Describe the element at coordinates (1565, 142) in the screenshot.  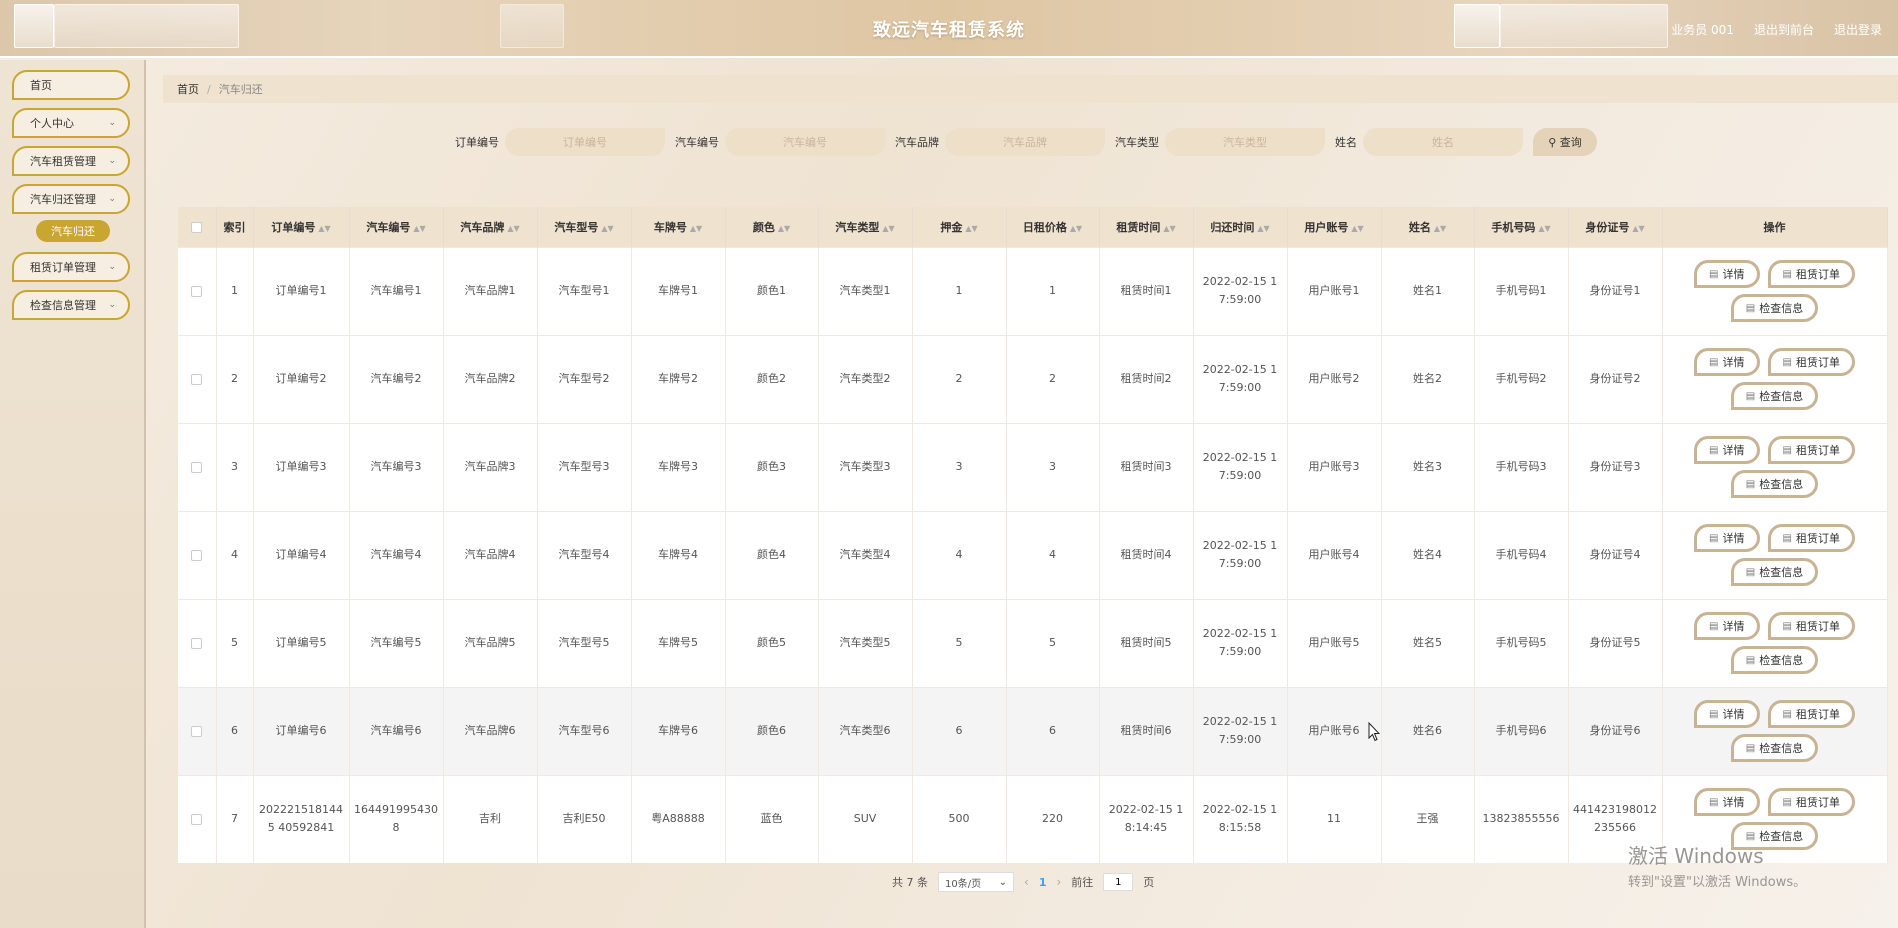
I see `query-button: ⚲ 查询` at that location.